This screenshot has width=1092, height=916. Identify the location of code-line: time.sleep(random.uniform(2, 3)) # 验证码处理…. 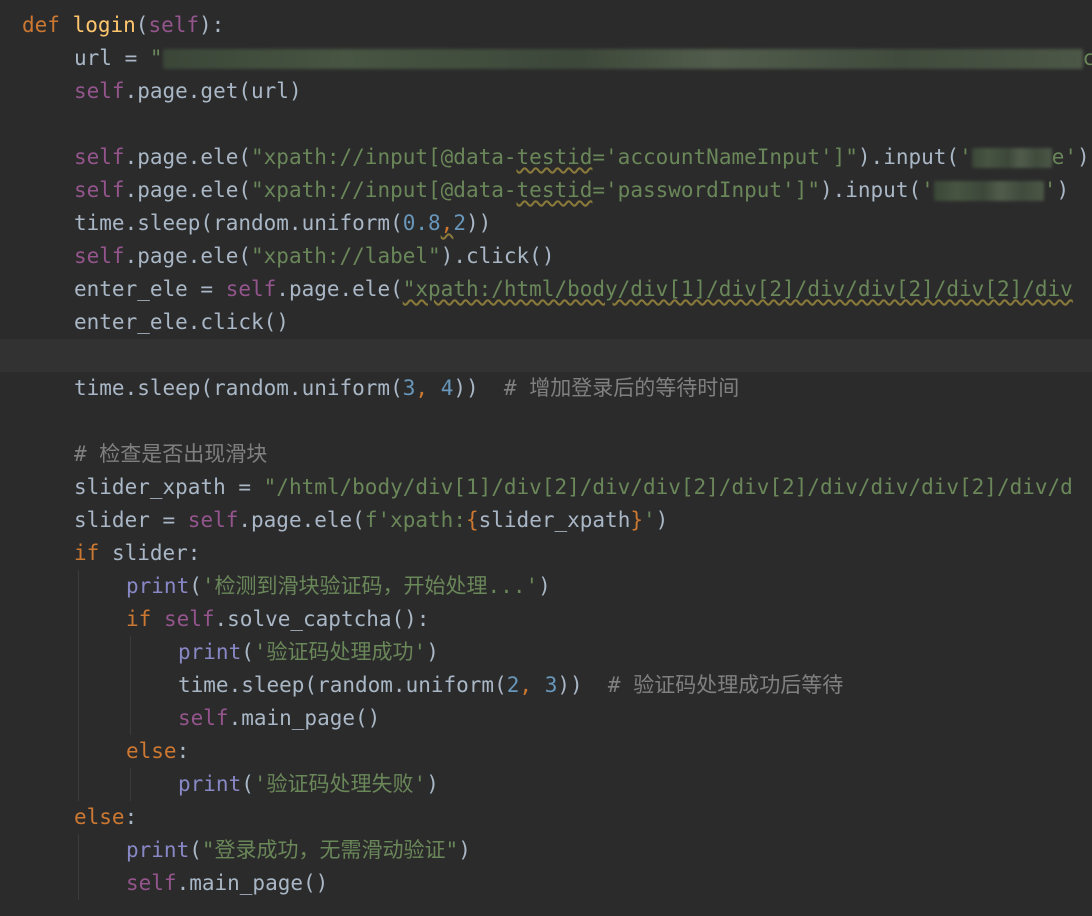
(546, 685).